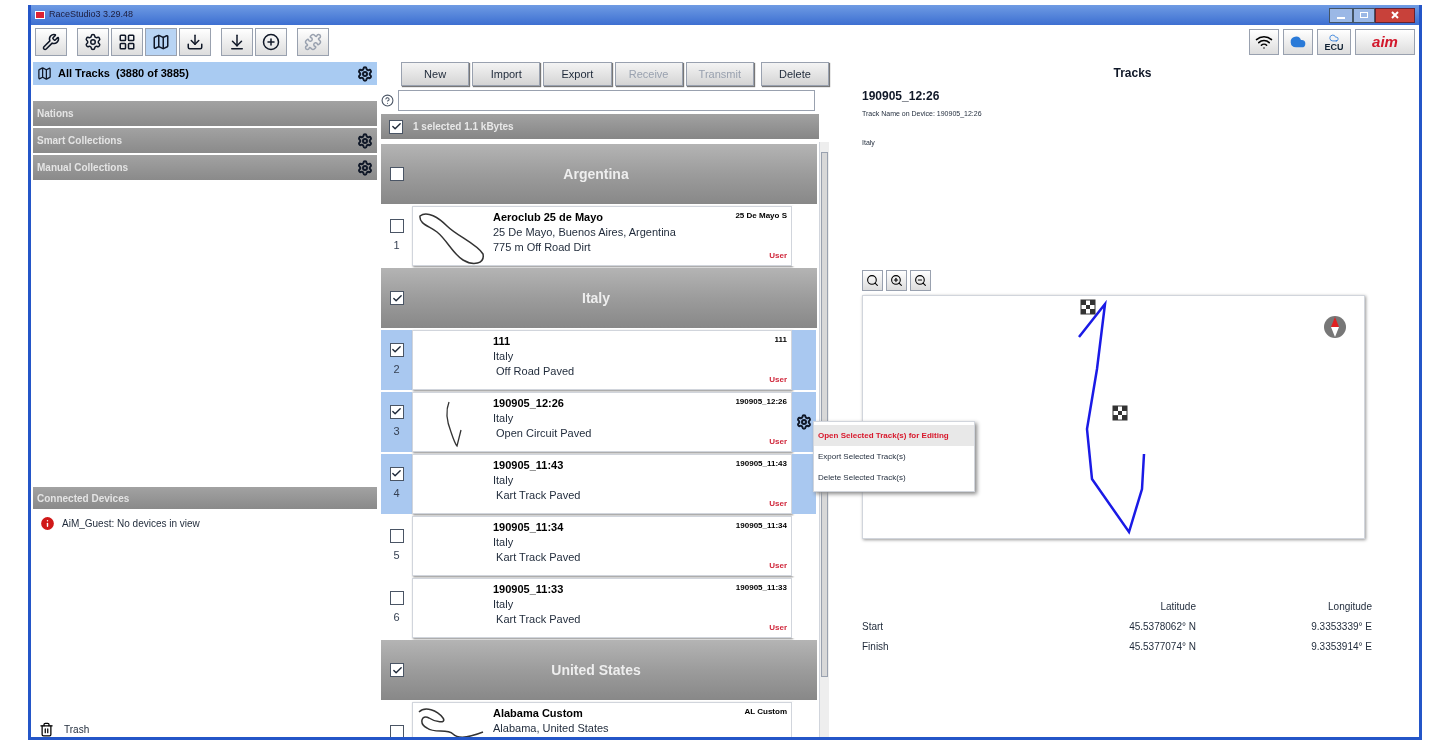 This screenshot has height=740, width=1430. What do you see at coordinates (549, 217) in the screenshot?
I see `track-name: Aeroclub 25 de Mayo` at bounding box center [549, 217].